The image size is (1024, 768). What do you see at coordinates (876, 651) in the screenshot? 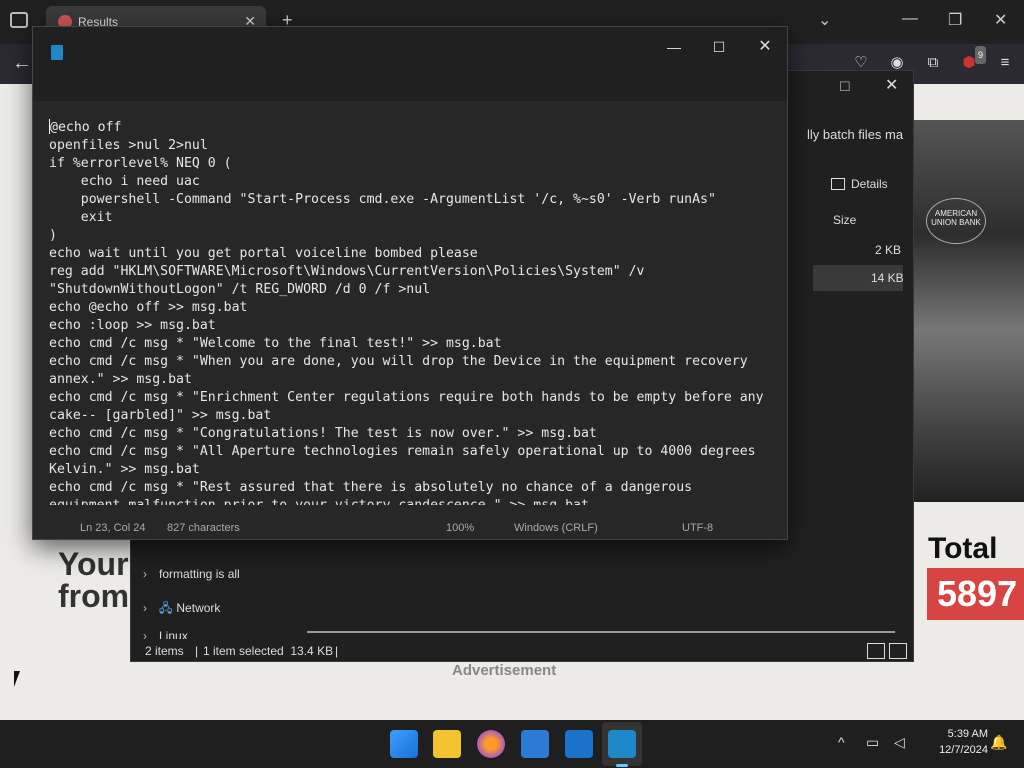
I see `details-view-button` at bounding box center [876, 651].